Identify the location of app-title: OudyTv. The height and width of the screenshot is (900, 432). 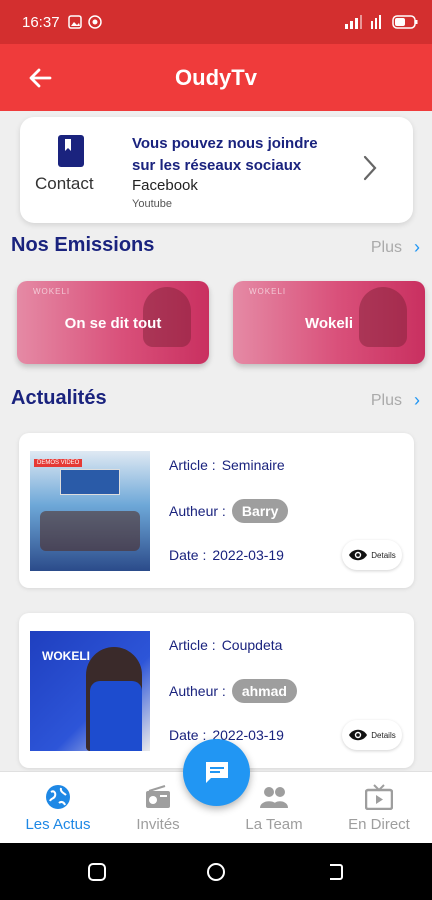
(216, 77).